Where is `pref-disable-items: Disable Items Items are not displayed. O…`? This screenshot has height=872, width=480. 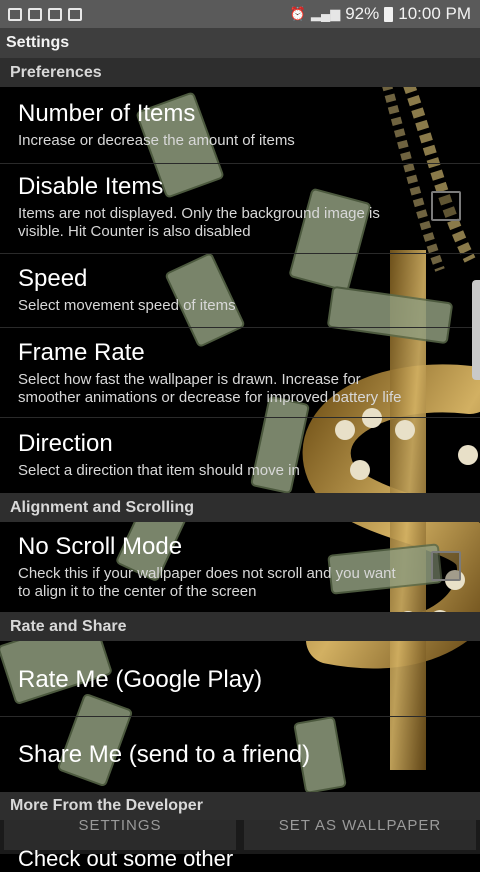 pref-disable-items: Disable Items Items are not displayed. O… is located at coordinates (240, 207).